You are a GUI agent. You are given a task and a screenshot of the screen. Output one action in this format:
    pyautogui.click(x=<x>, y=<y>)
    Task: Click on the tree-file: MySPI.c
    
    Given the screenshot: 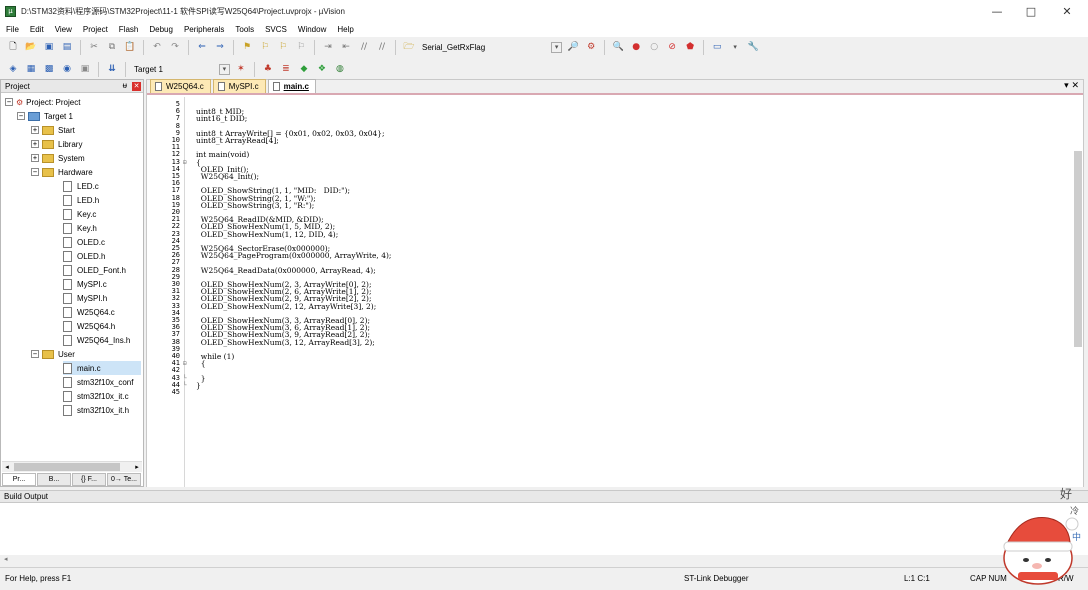 What is the action you would take?
    pyautogui.click(x=85, y=284)
    